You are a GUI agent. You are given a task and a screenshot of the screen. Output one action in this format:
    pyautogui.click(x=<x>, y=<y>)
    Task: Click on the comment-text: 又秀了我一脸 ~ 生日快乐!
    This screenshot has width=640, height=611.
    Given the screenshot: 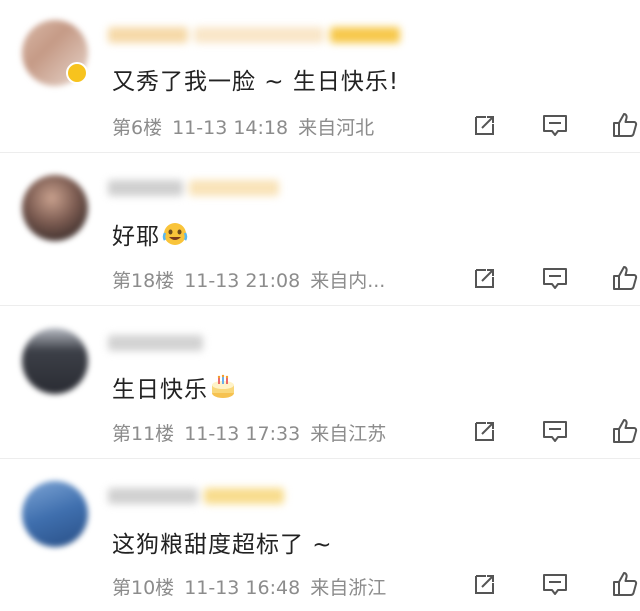 What is the action you would take?
    pyautogui.click(x=256, y=82)
    